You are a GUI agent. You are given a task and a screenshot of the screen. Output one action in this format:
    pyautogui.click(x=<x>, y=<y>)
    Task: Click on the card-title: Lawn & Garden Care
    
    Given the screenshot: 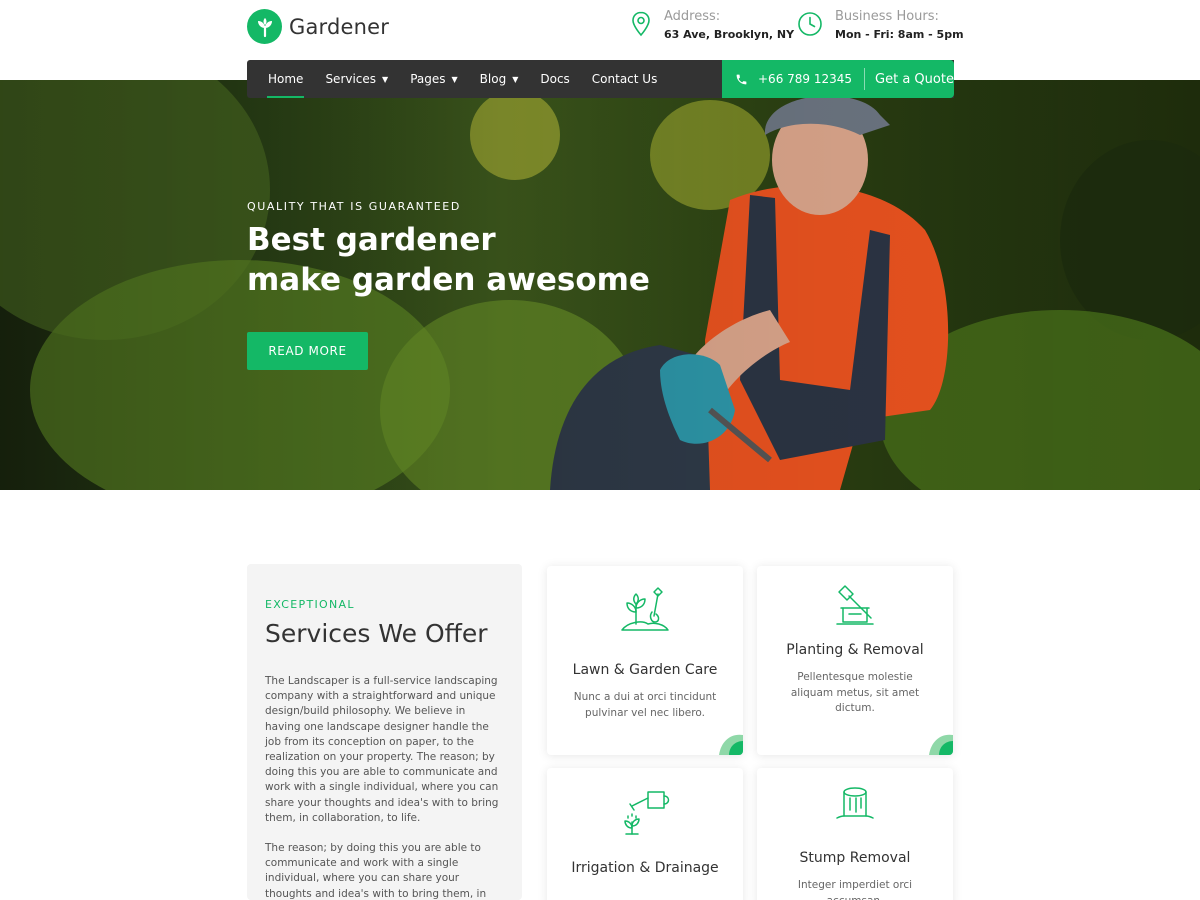 What is the action you would take?
    pyautogui.click(x=645, y=670)
    